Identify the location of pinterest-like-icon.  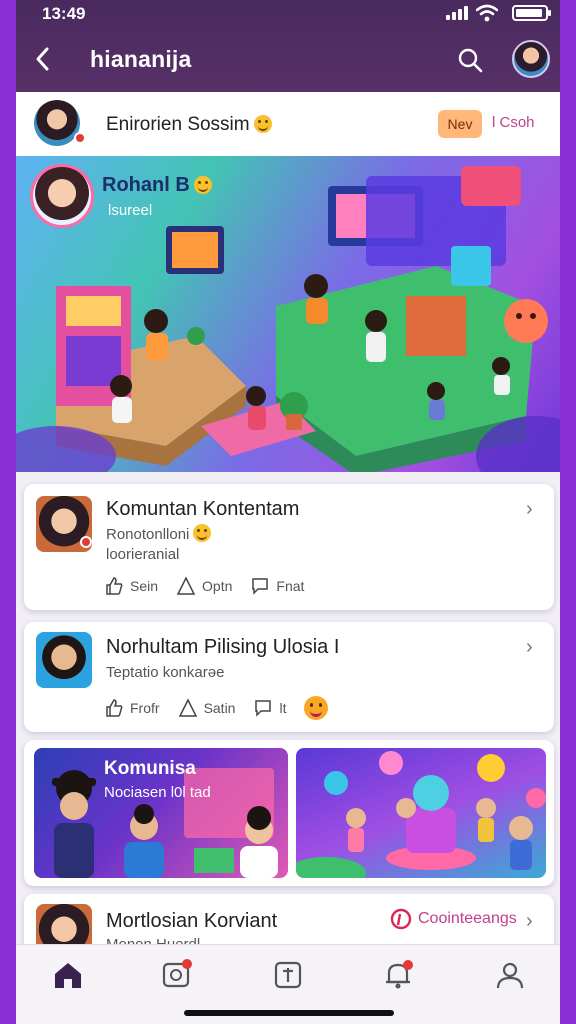
(401, 919).